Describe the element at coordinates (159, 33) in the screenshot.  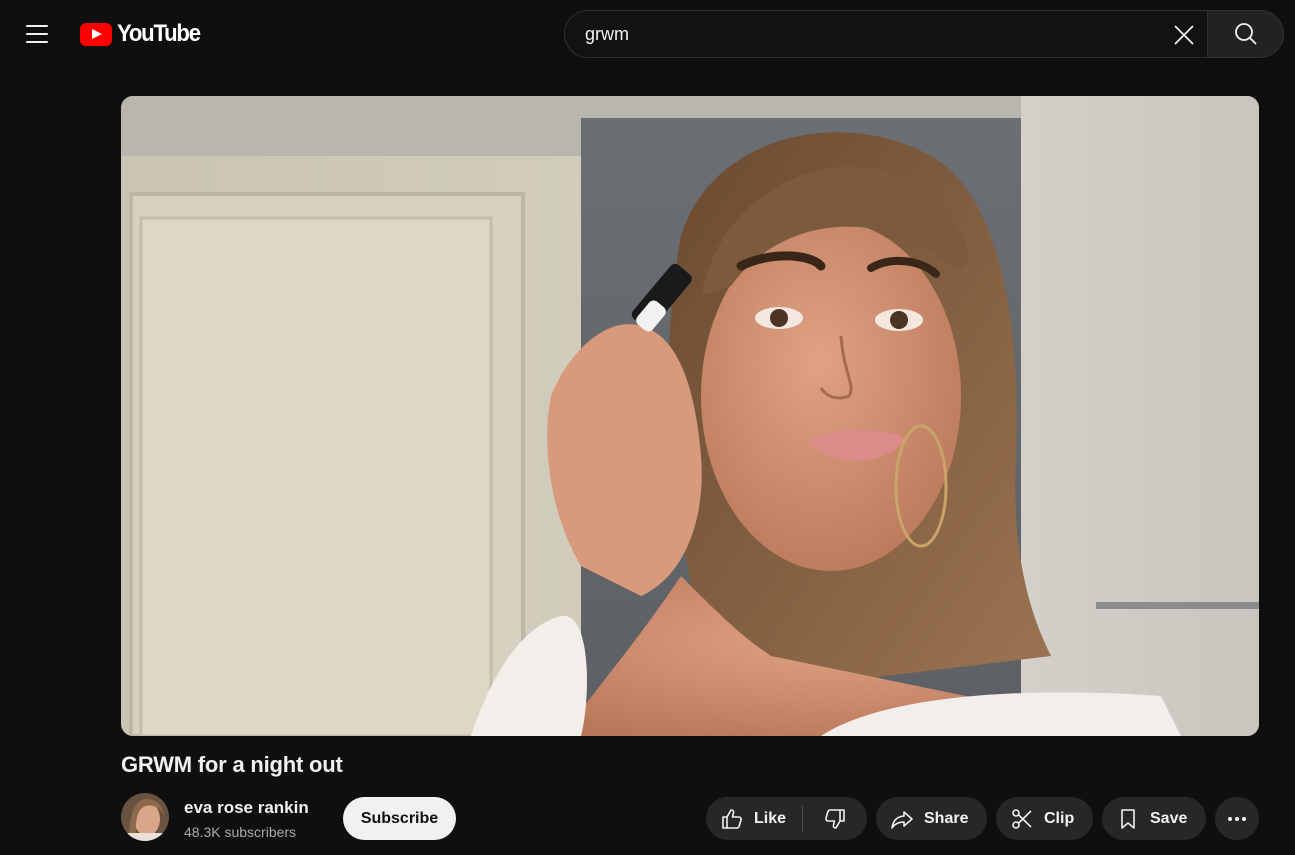
I see `logo-text: YouTube` at that location.